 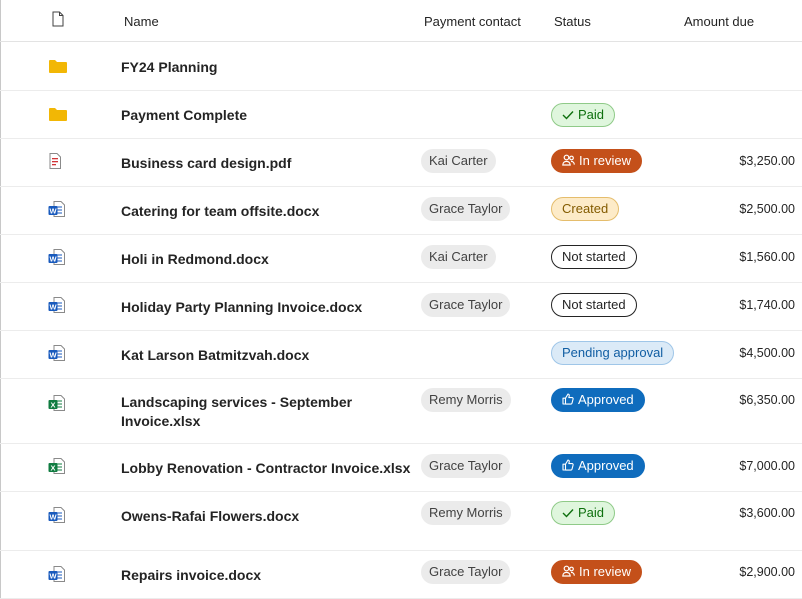 I want to click on item-name: Repairs invoice.docx, so click(x=191, y=575).